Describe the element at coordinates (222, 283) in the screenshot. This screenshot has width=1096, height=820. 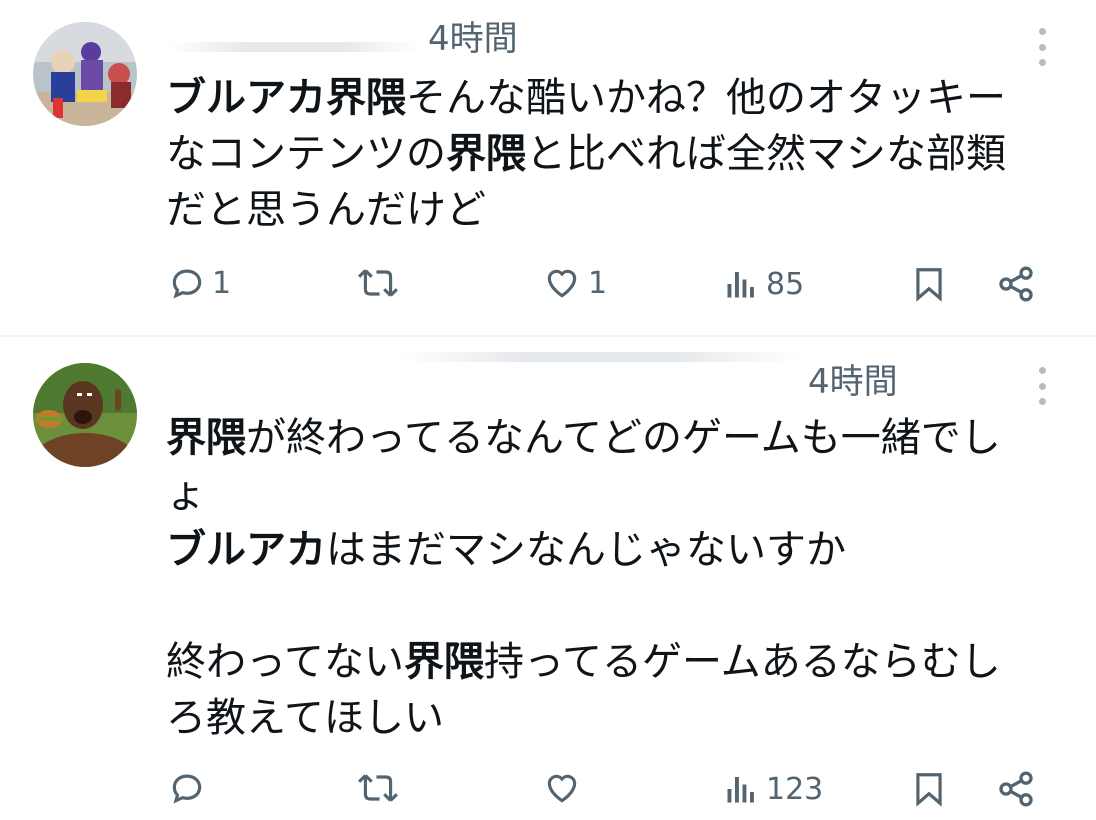
I see `reply-count: 1` at that location.